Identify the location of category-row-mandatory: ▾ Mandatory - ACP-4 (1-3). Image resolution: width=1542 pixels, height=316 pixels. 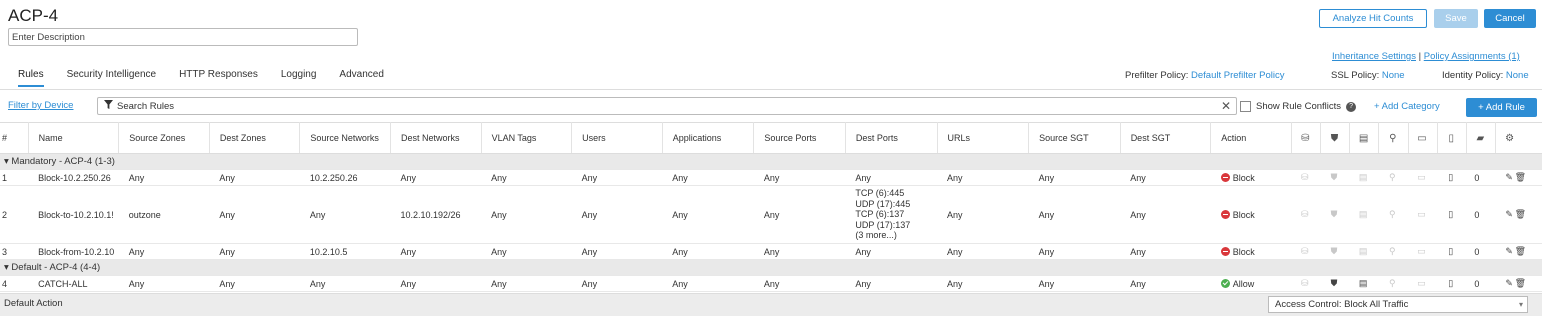
(771, 161).